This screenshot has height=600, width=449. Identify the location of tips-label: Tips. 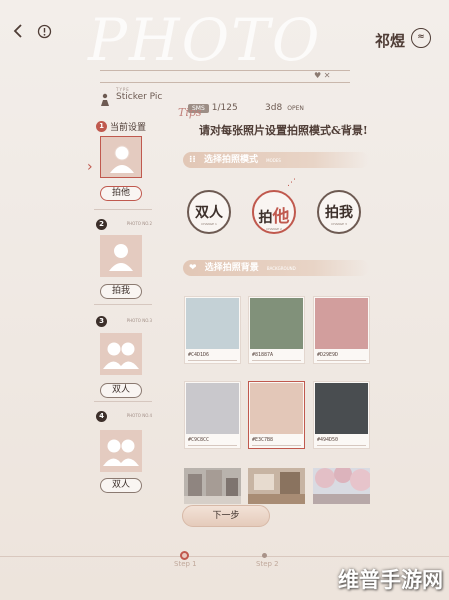
(190, 112).